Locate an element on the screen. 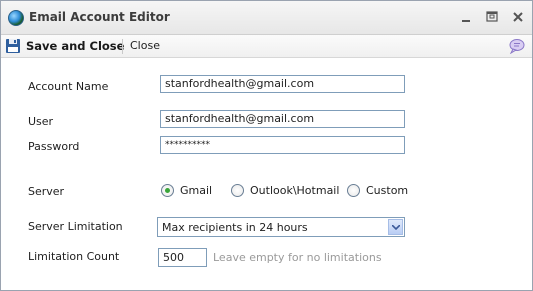 Image resolution: width=533 pixels, height=291 pixels. user-input: stanfordhealth@gmail.com is located at coordinates (282, 119).